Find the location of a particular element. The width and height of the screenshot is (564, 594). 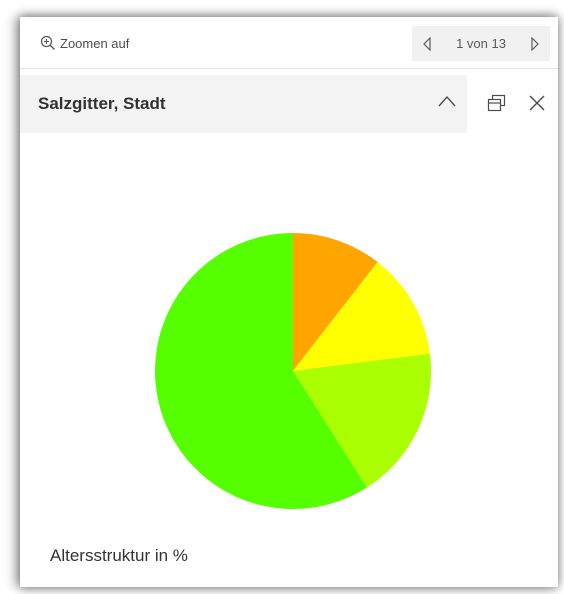

dock-icon is located at coordinates (496, 103).